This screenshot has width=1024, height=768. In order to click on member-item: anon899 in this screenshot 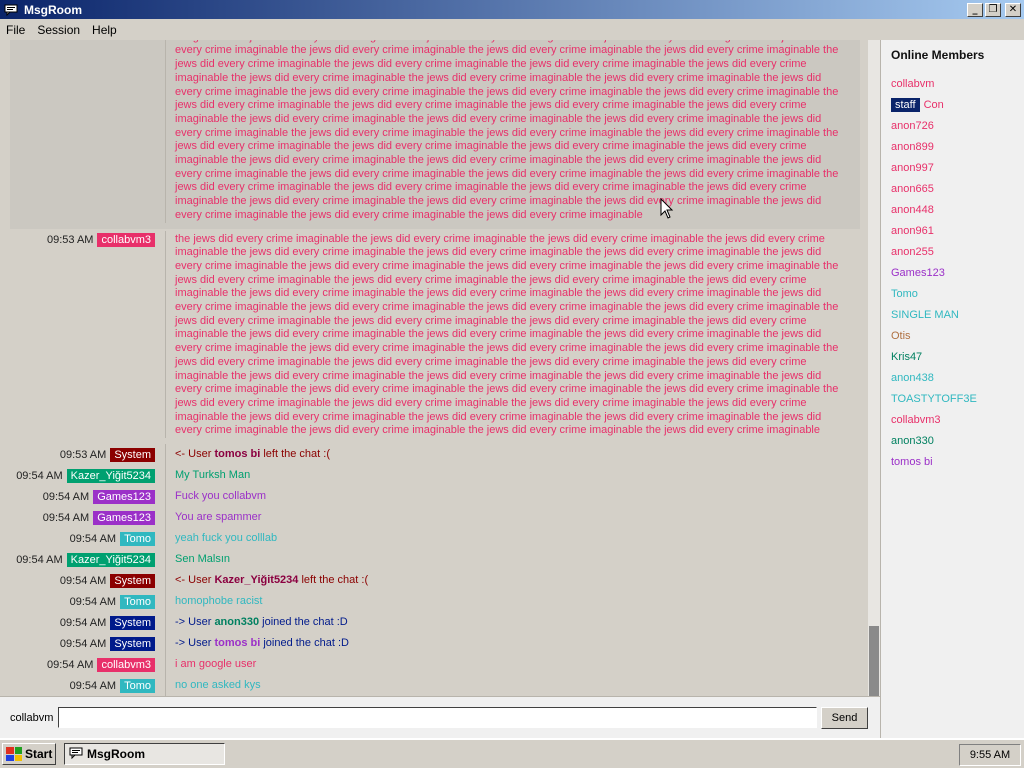, I will do `click(952, 147)`.